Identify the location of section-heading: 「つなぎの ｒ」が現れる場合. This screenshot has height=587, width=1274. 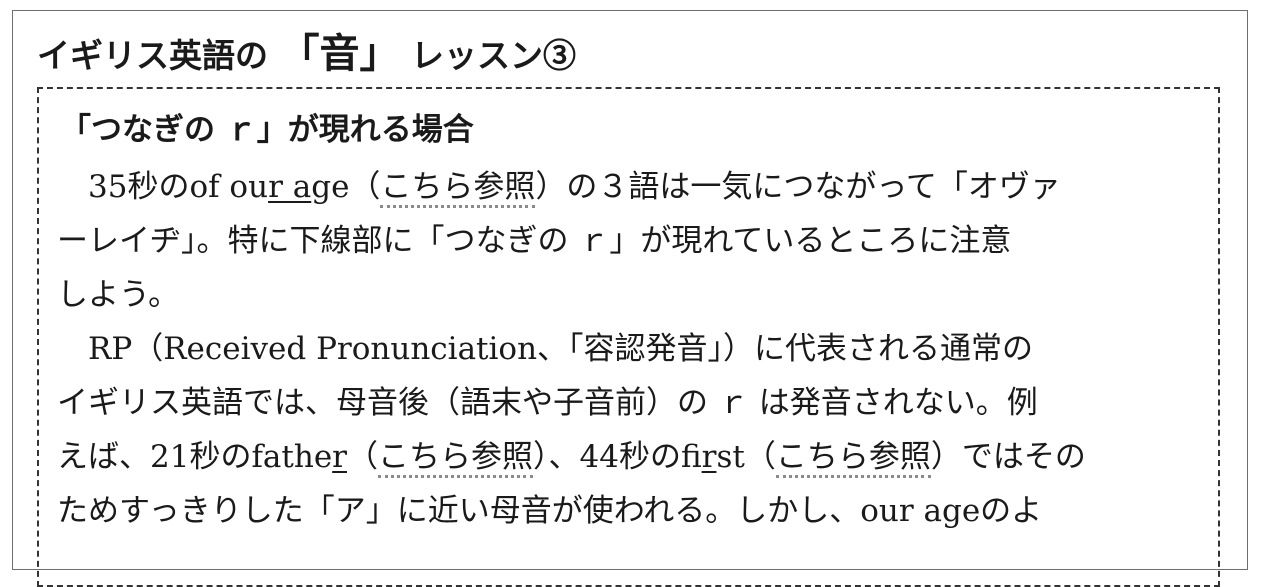
(267, 130).